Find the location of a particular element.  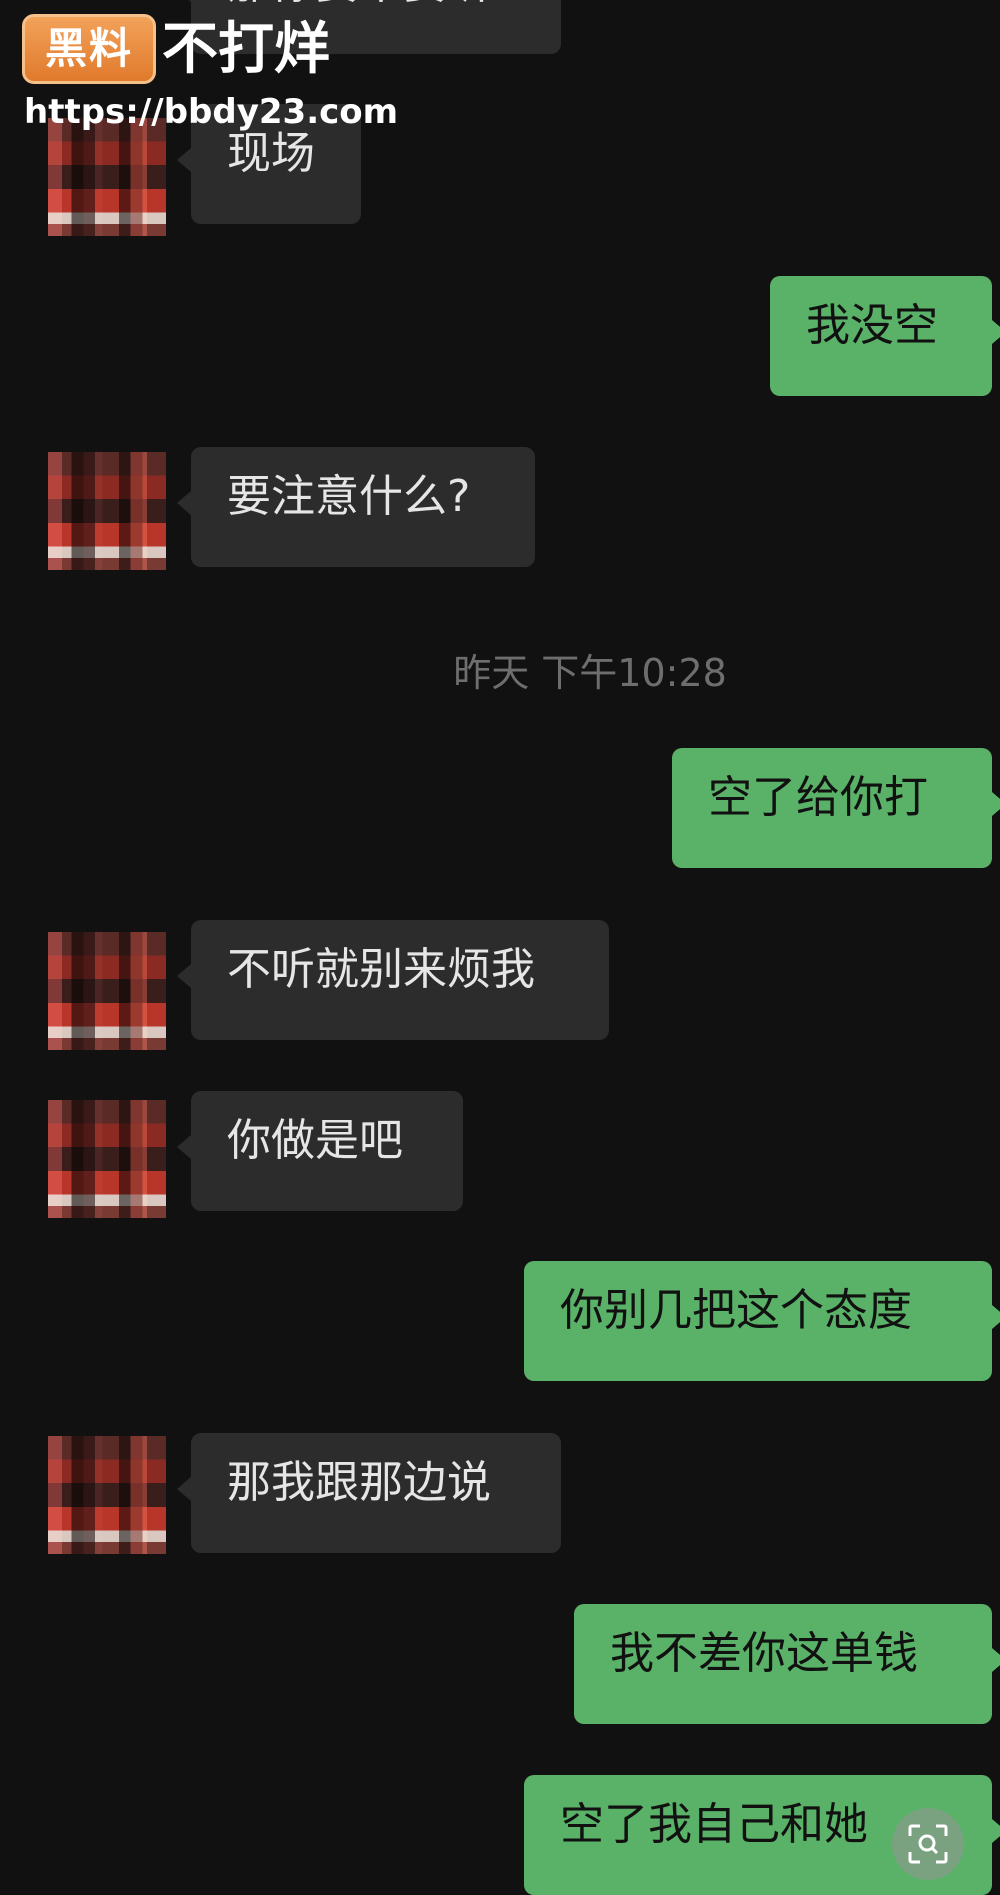

watermark-logo-text: 黑料 is located at coordinates (88, 48).